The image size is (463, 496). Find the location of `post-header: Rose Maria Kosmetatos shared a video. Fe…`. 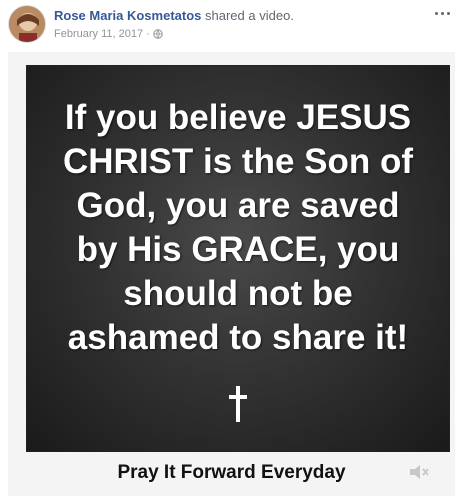

post-header: Rose Maria Kosmetatos shared a video. Fe… is located at coordinates (231, 28).